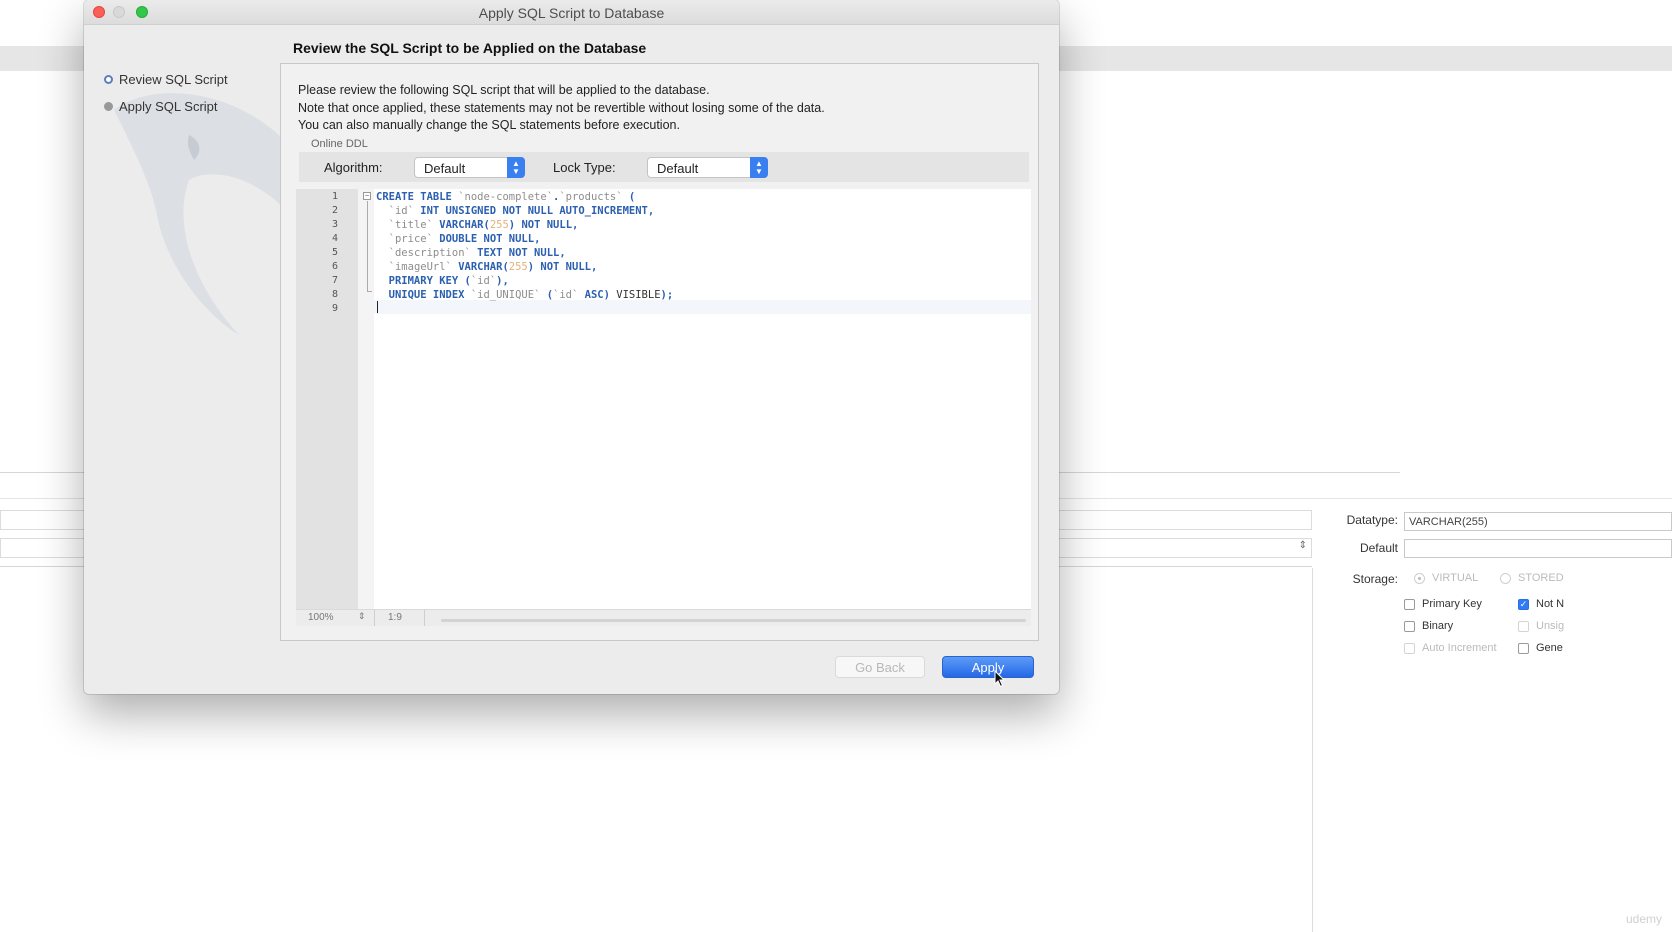 This screenshot has width=1672, height=932. I want to click on window-title: Apply SQL Script to Database, so click(571, 13).